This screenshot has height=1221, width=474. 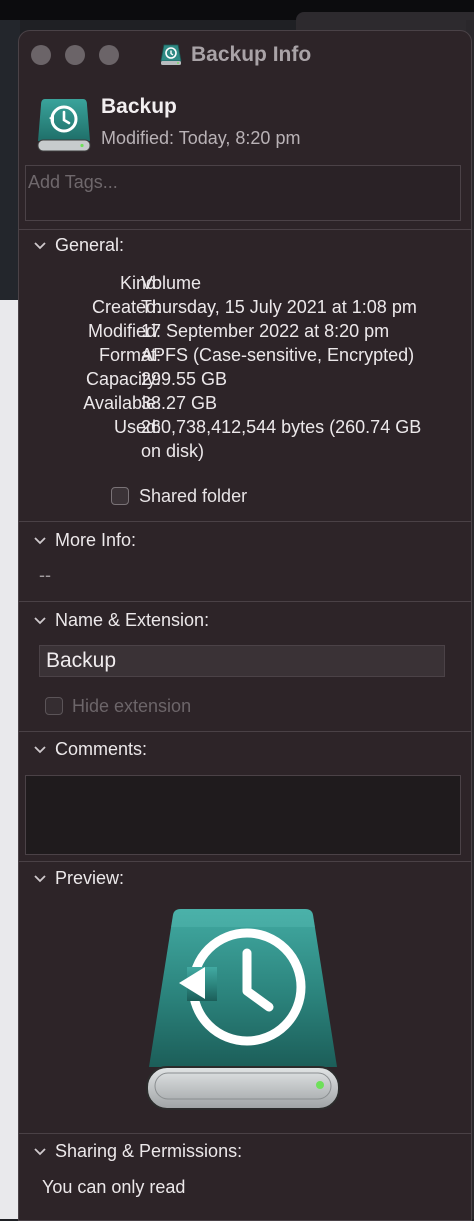 I want to click on window-title-text: Backup Info, so click(x=251, y=54).